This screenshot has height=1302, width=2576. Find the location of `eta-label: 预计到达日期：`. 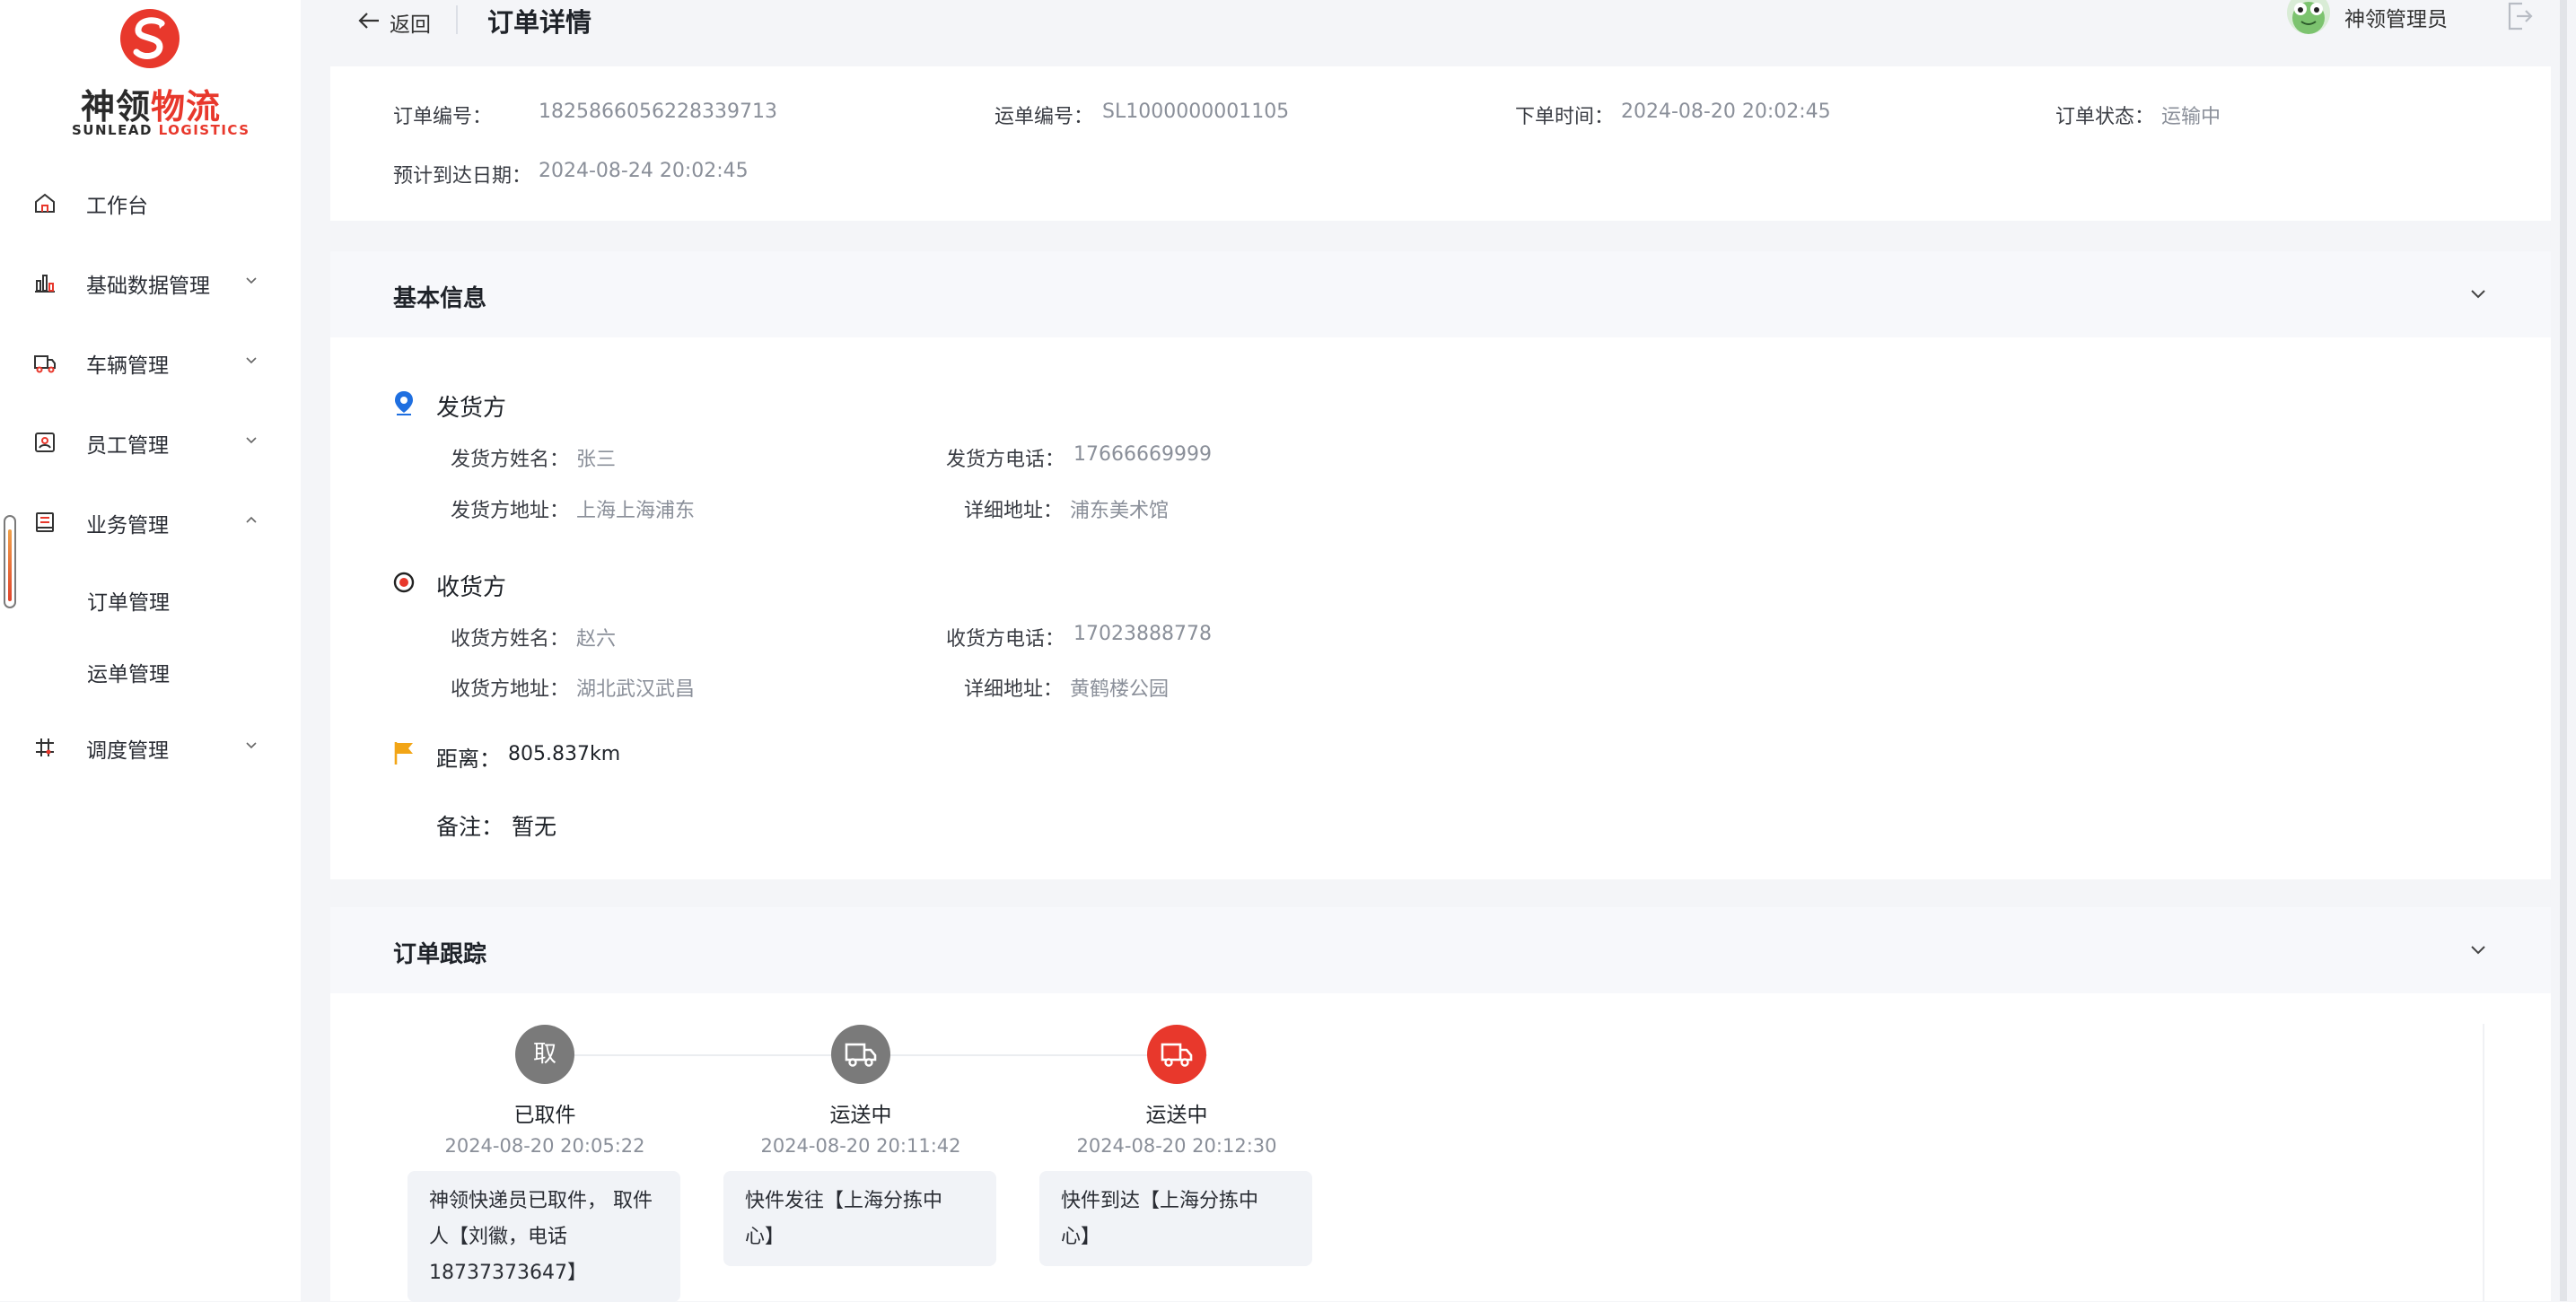

eta-label: 预计到达日期： is located at coordinates (462, 176).